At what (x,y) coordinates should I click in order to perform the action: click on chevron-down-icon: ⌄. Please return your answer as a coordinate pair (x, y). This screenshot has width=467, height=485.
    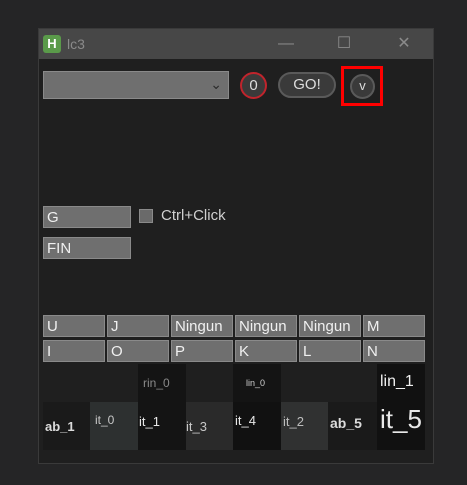
    Looking at the image, I should click on (216, 84).